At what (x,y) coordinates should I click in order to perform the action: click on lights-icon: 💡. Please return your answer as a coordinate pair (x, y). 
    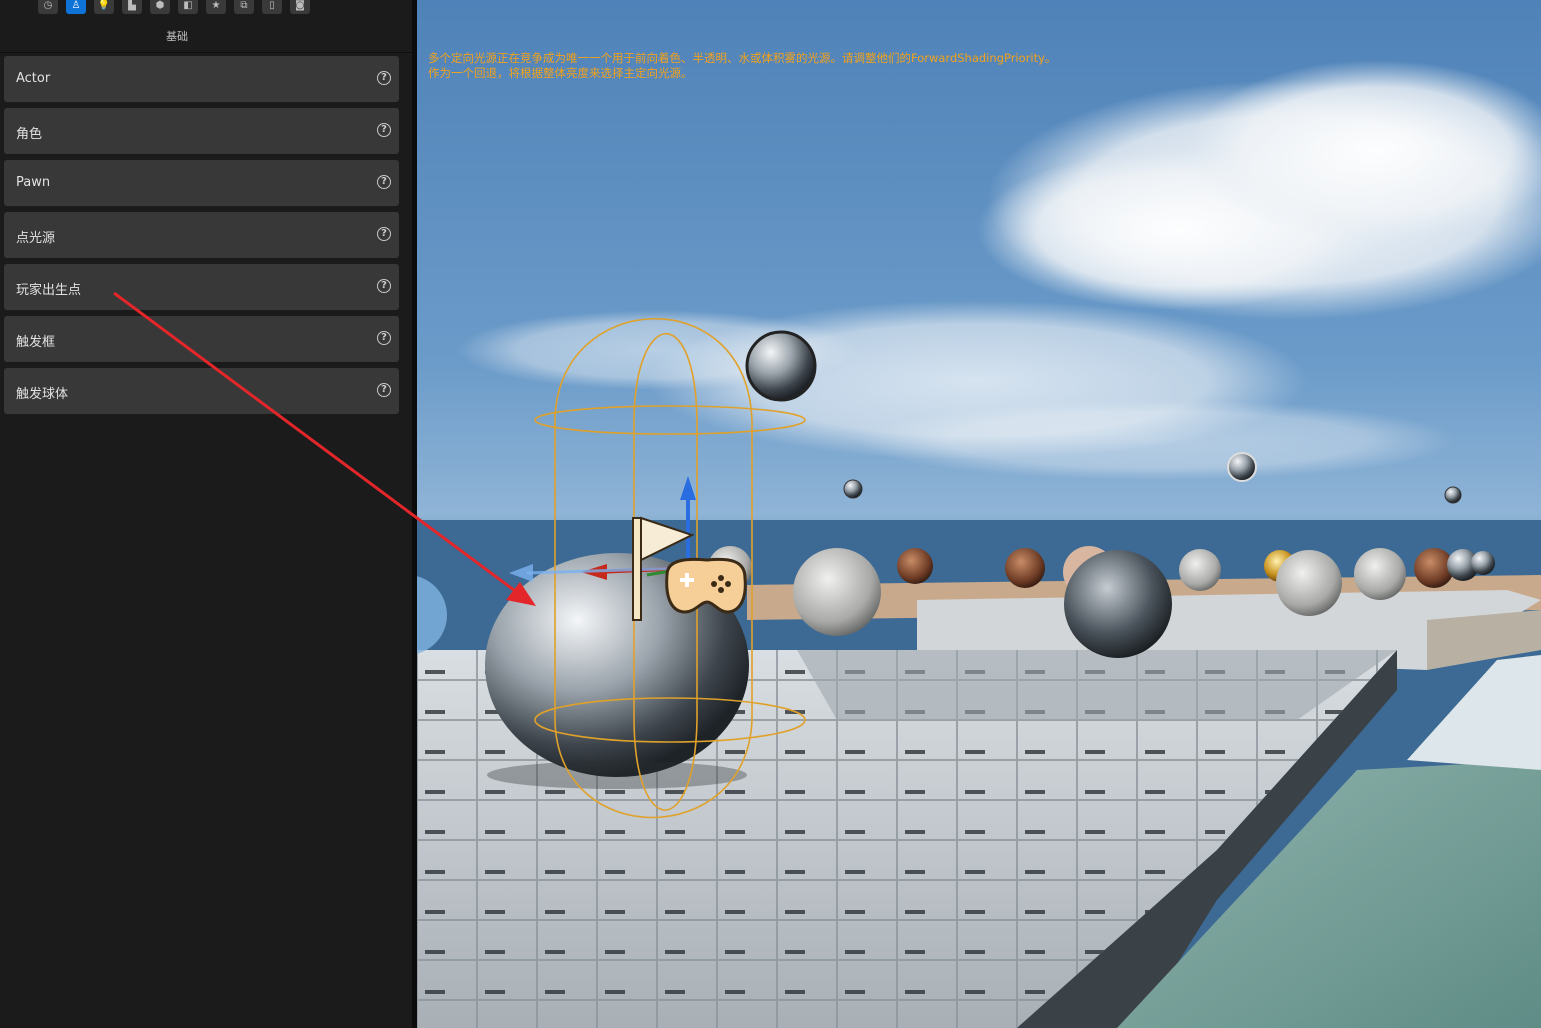
    Looking at the image, I should click on (104, 7).